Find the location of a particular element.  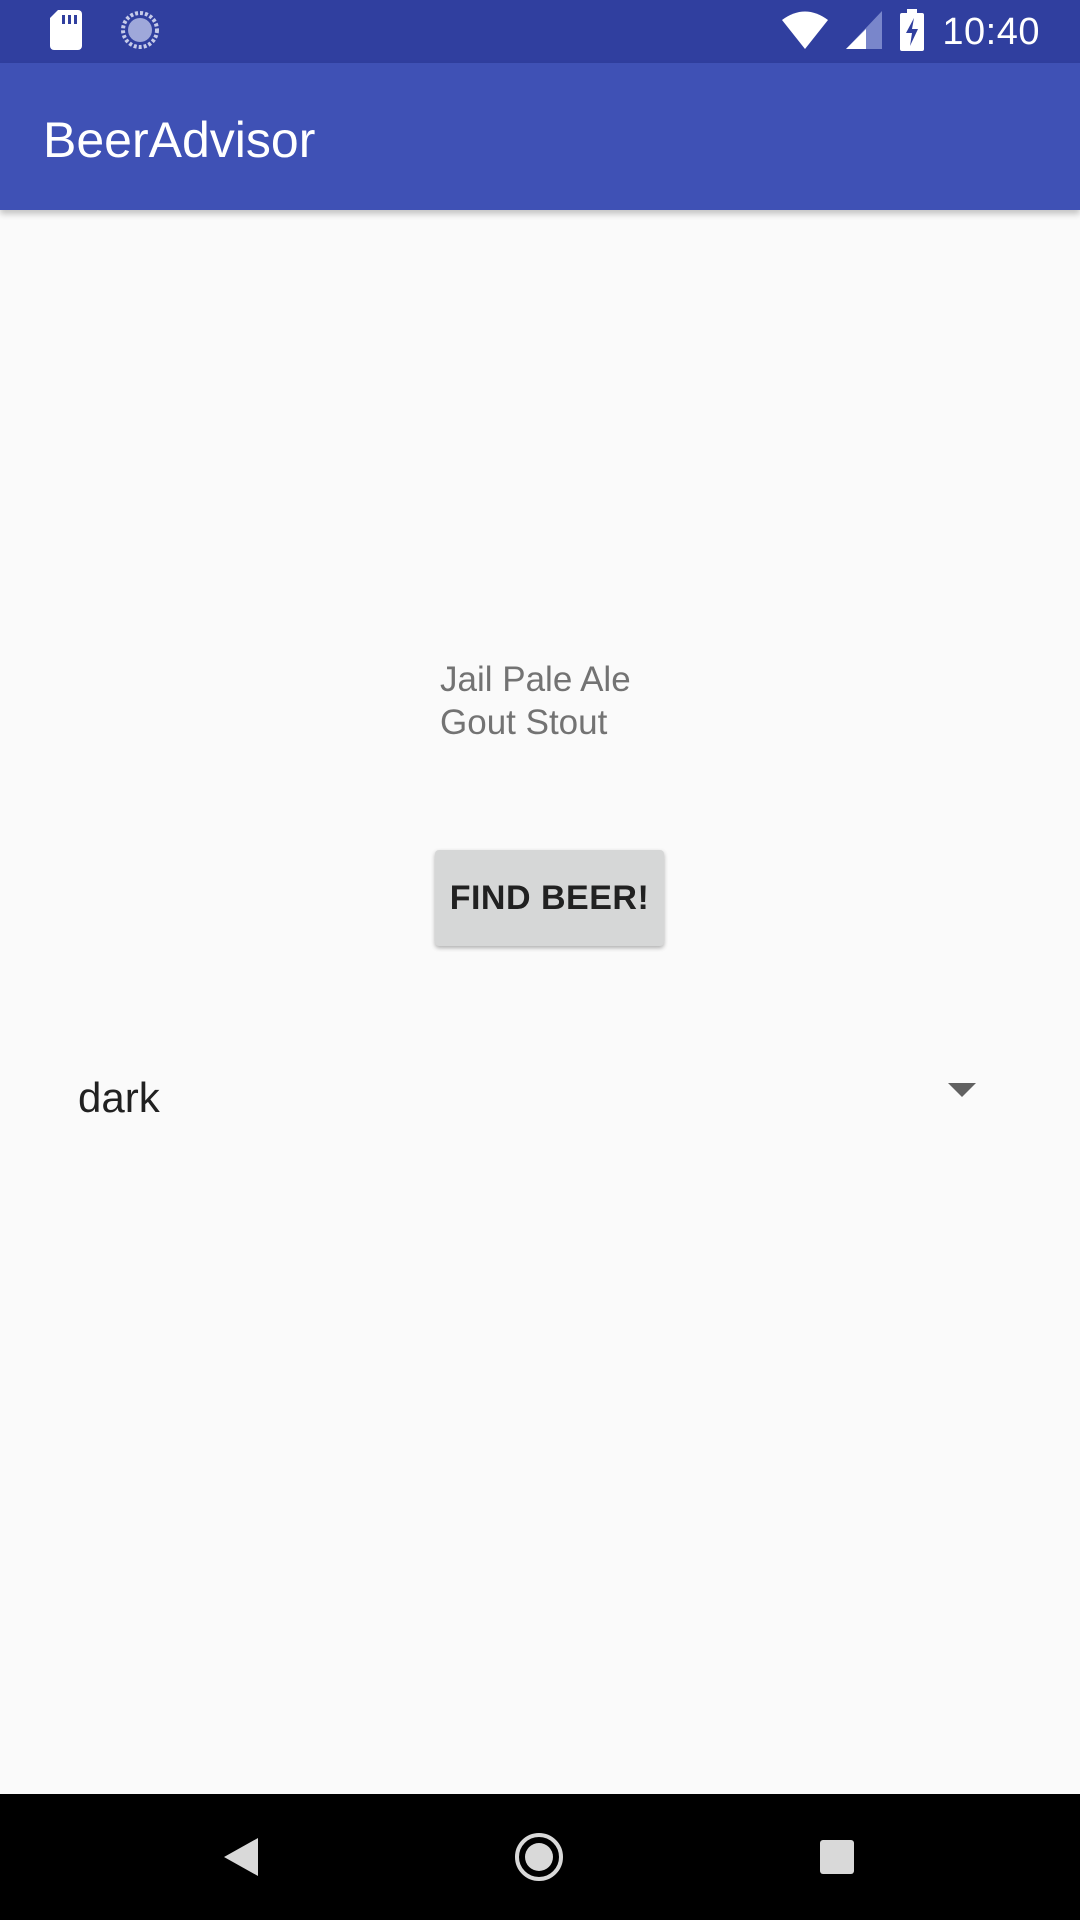

battery-charging-icon is located at coordinates (912, 32).